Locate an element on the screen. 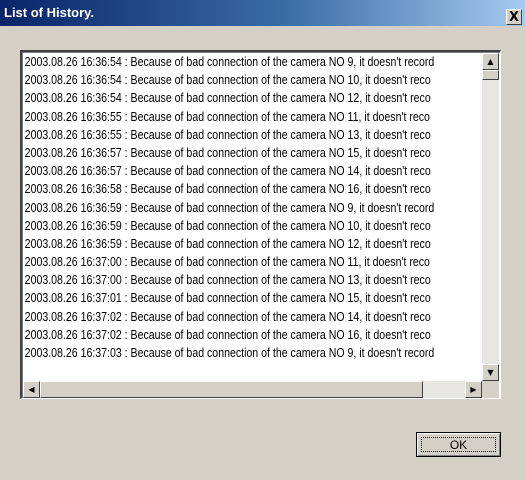 The image size is (525, 480). close-icon: X is located at coordinates (514, 17).